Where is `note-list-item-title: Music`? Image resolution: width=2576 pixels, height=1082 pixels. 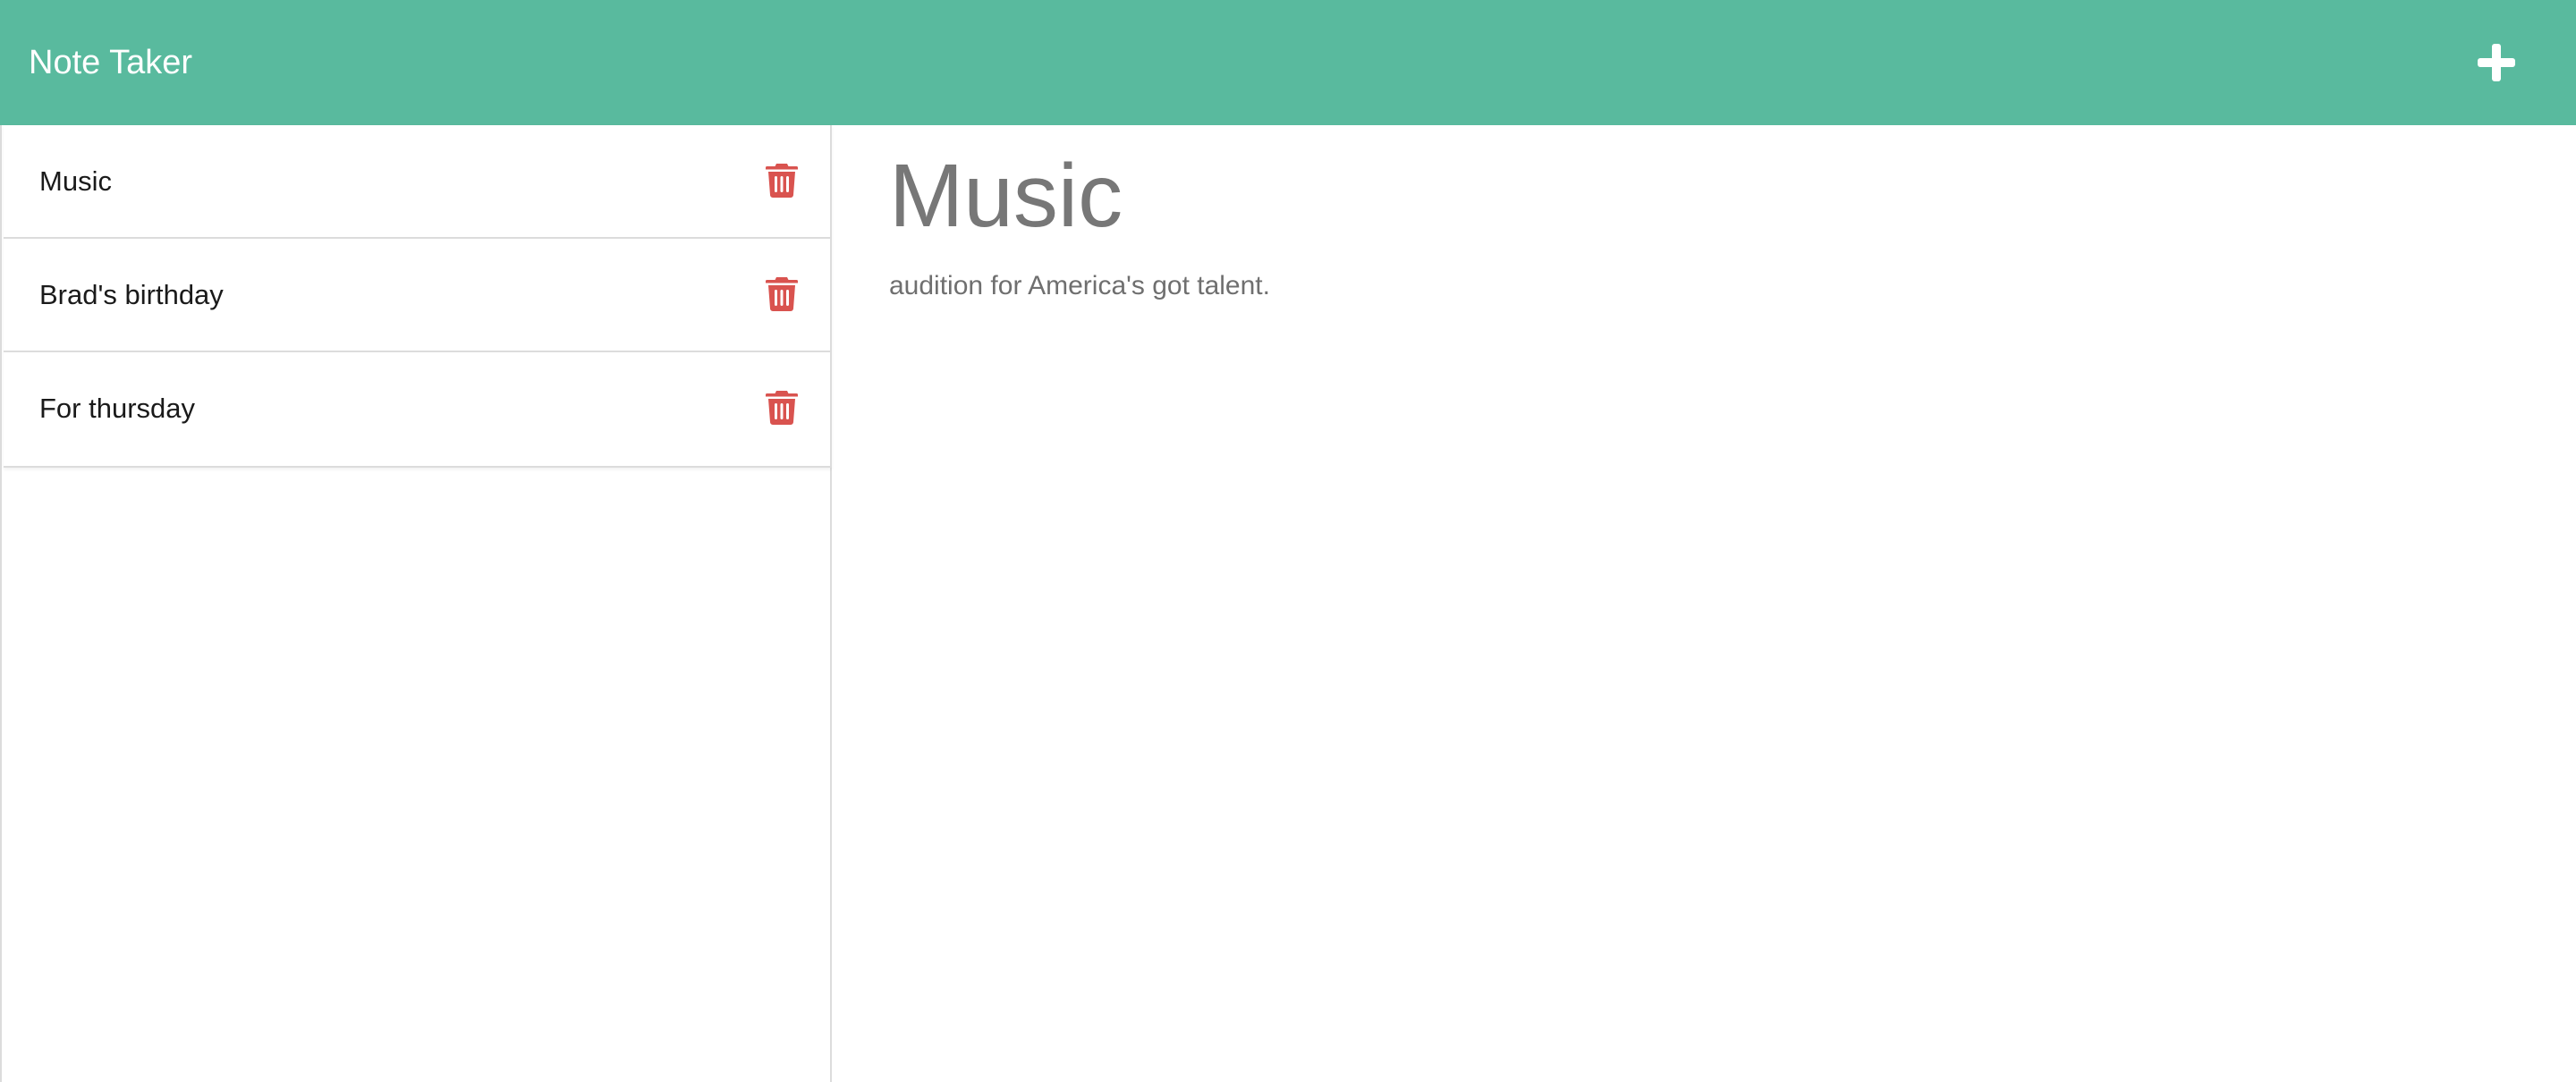 note-list-item-title: Music is located at coordinates (75, 181).